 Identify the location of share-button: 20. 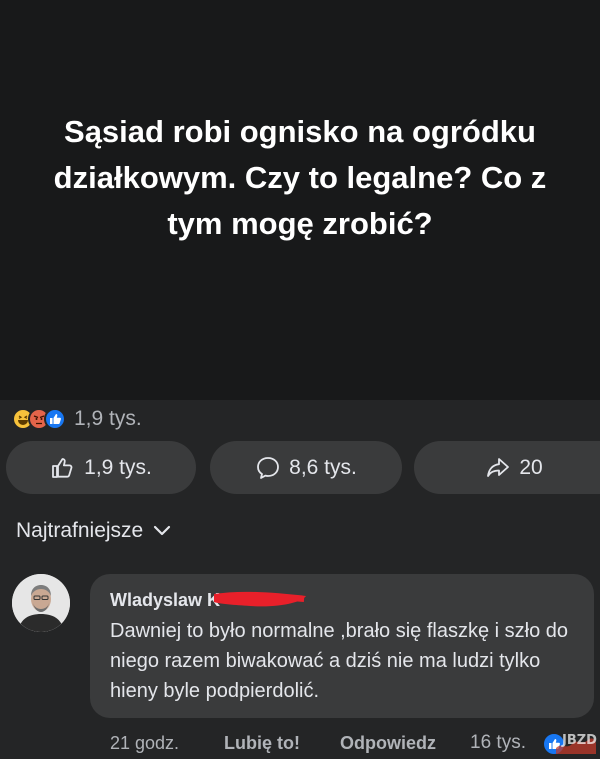
(507, 467).